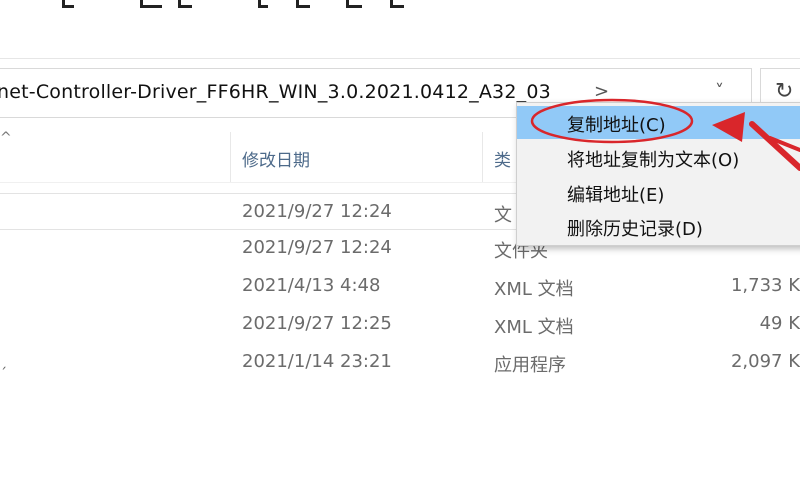  Describe the element at coordinates (400, 362) in the screenshot. I see `table-row: ˏ 2021/1/14 23:21 应用程序 2,097 K` at that location.